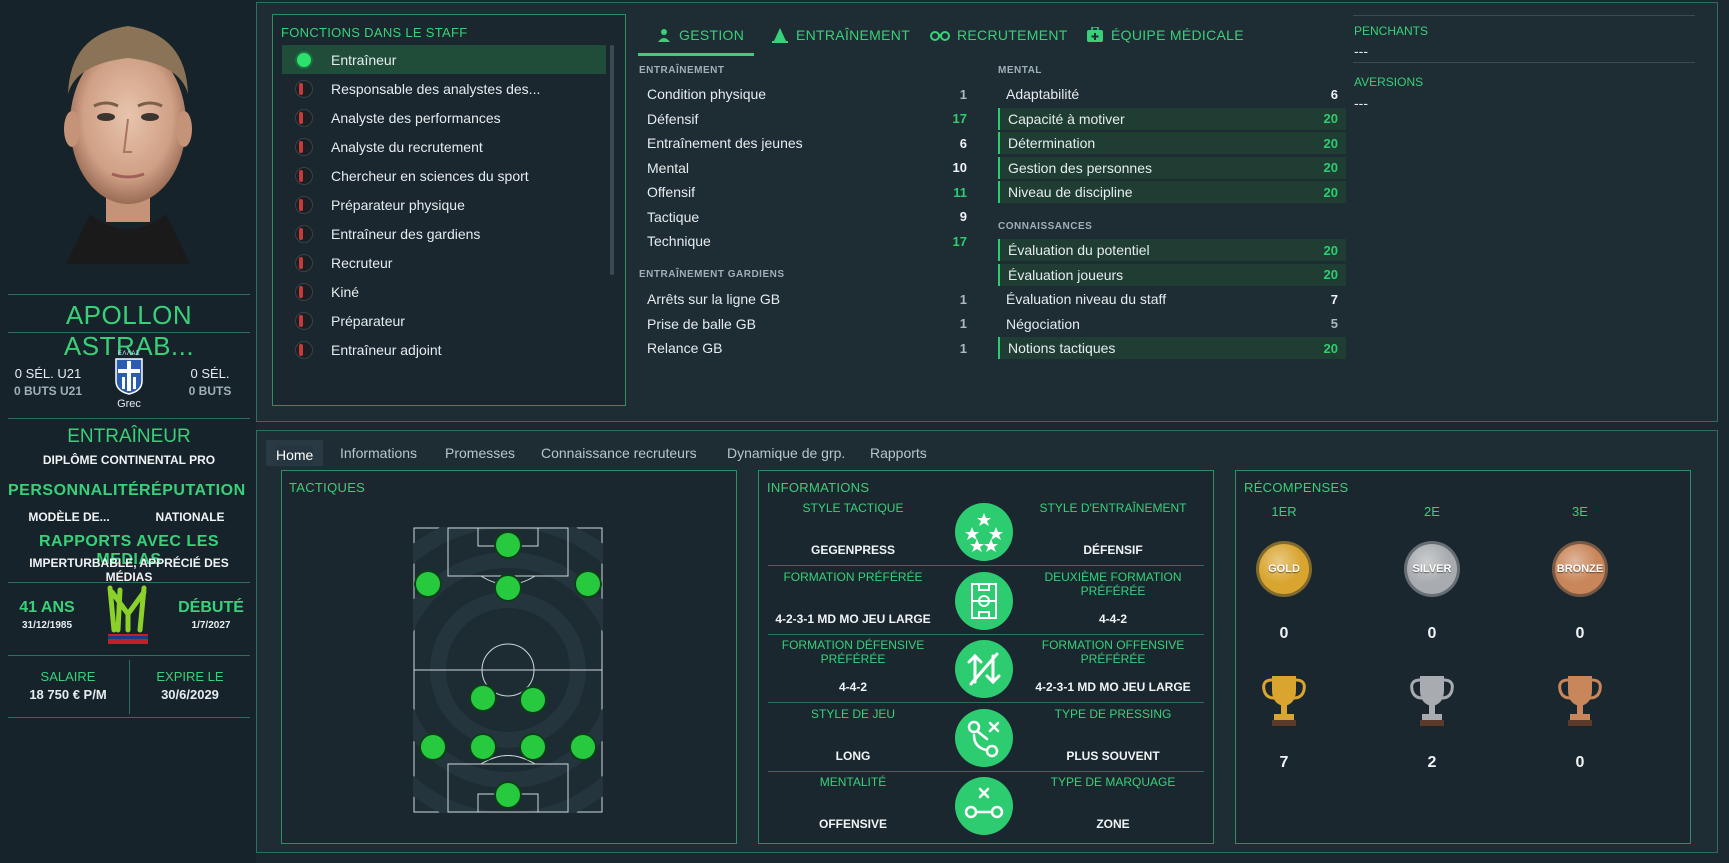 Image resolution: width=1729 pixels, height=863 pixels. I want to click on info-right-value: DÉFENSIF, so click(1113, 550).